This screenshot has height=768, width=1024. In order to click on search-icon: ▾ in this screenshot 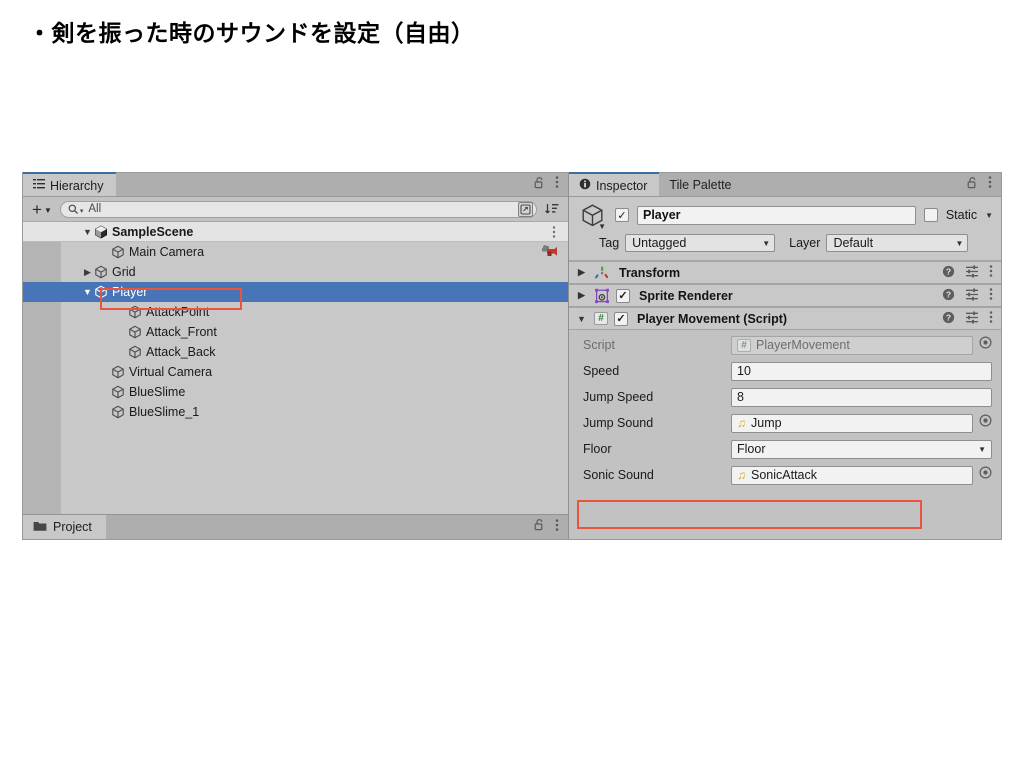, I will do `click(75, 209)`.